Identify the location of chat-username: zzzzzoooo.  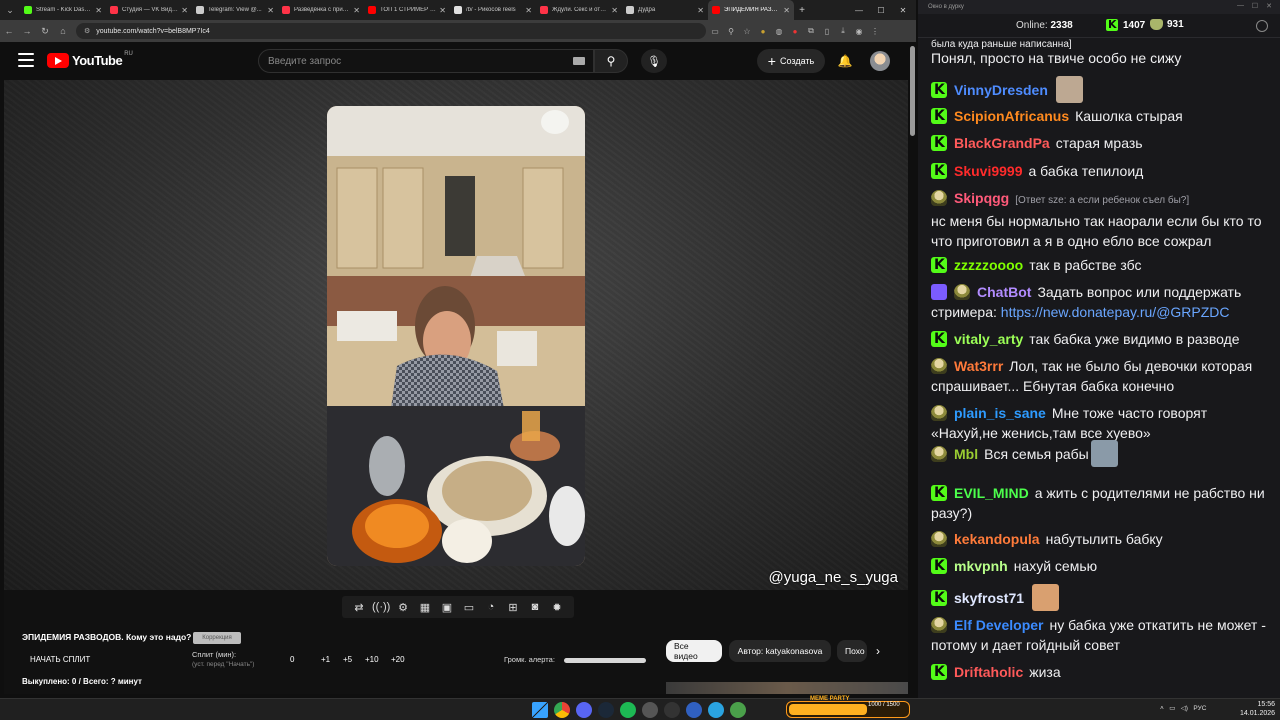
(988, 265).